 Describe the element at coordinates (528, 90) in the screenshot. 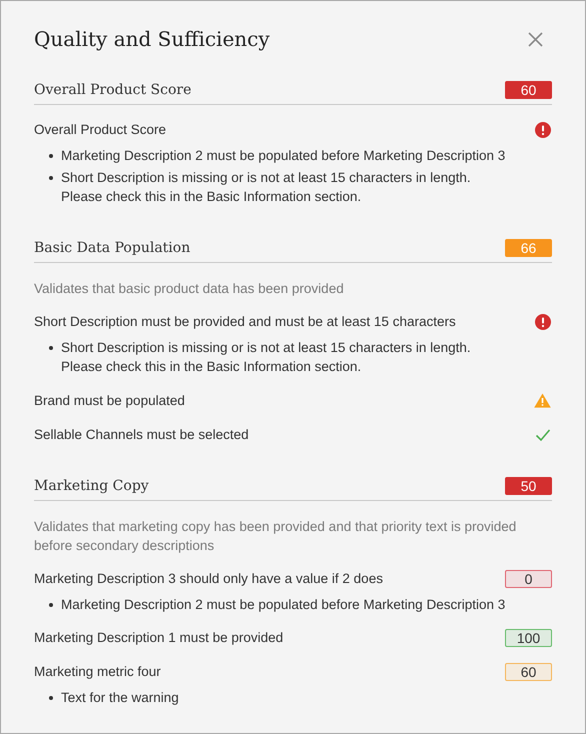

I see `score-badge: 60` at that location.